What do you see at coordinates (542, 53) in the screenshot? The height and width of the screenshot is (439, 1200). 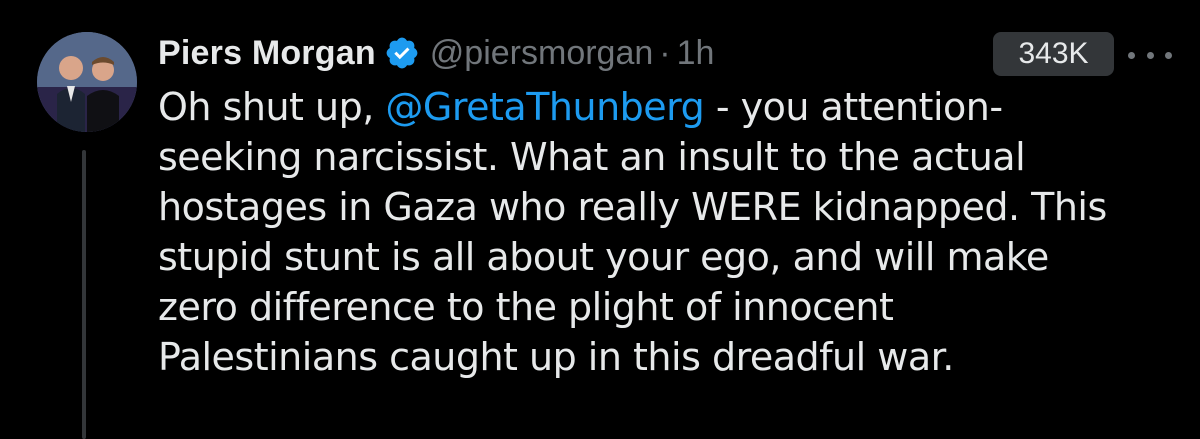 I see `author-handle: @piersmorgan` at bounding box center [542, 53].